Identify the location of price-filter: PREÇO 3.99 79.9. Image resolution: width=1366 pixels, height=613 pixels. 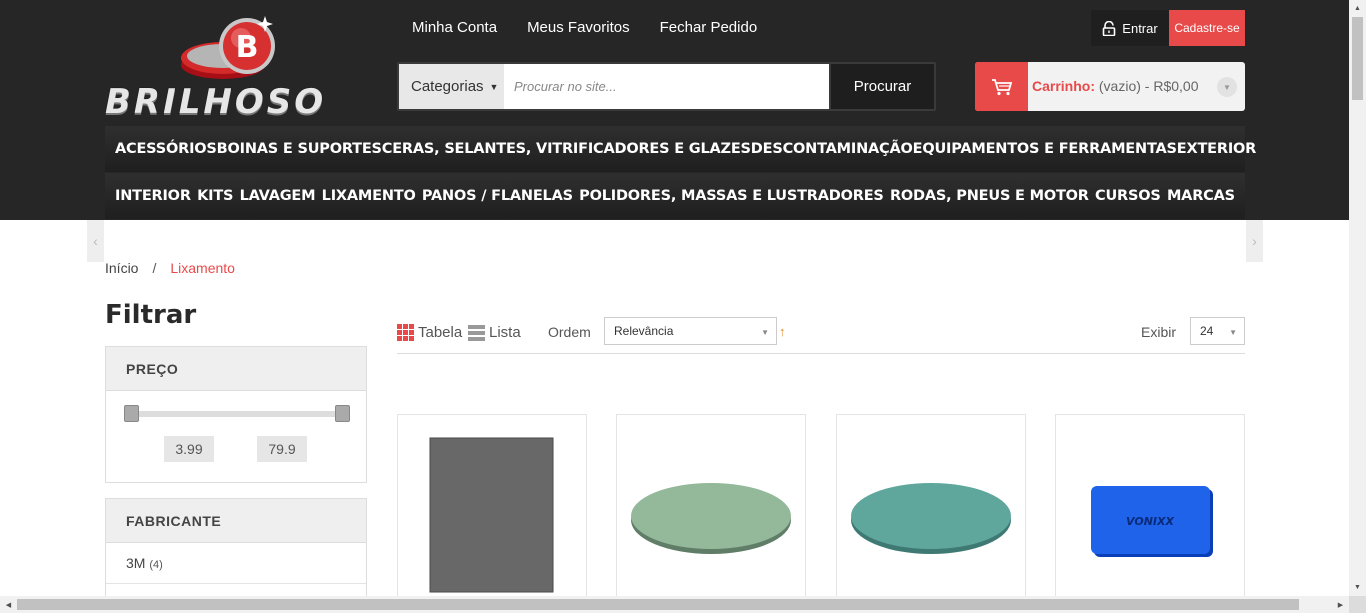
(236, 414).